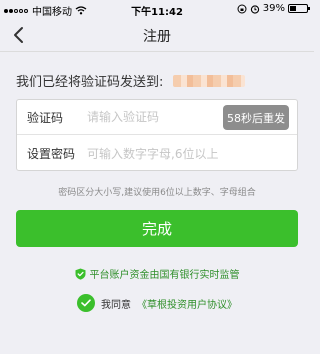 The width and height of the screenshot is (320, 354). What do you see at coordinates (157, 9) in the screenshot?
I see `status-bar: 中国移动 下午11:42 39%` at bounding box center [157, 9].